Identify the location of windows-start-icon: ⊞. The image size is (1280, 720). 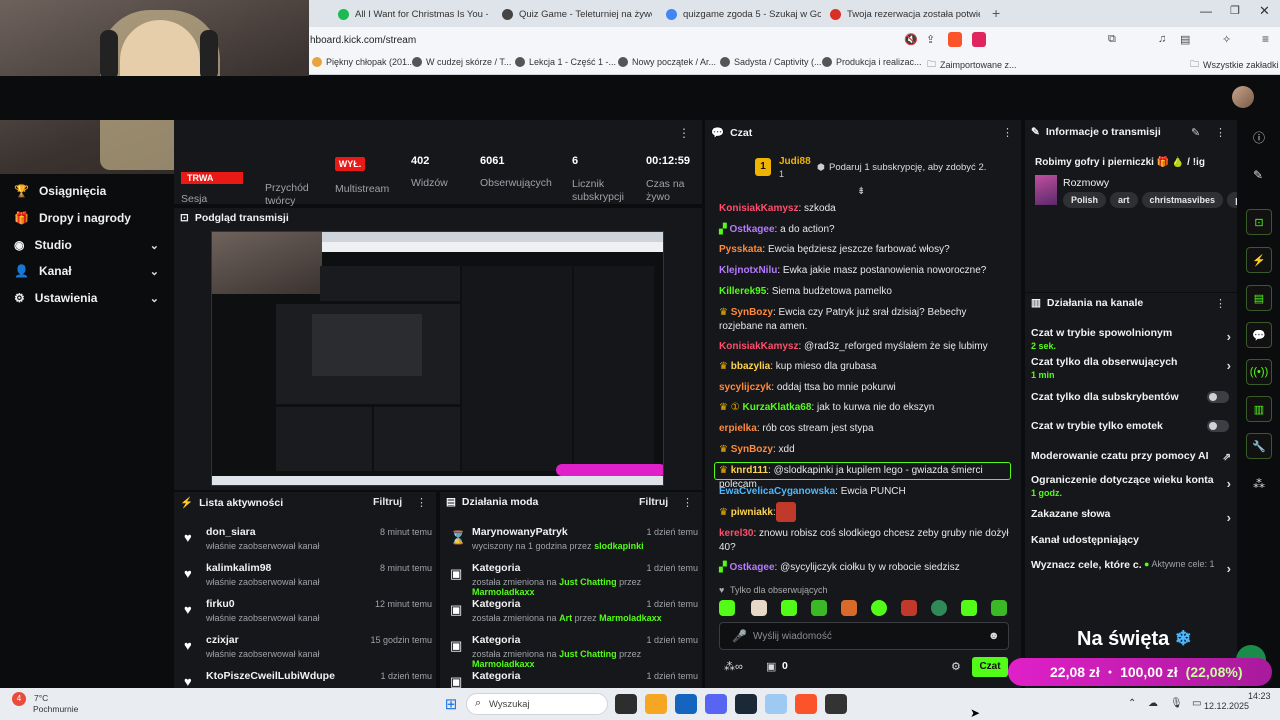
(451, 704).